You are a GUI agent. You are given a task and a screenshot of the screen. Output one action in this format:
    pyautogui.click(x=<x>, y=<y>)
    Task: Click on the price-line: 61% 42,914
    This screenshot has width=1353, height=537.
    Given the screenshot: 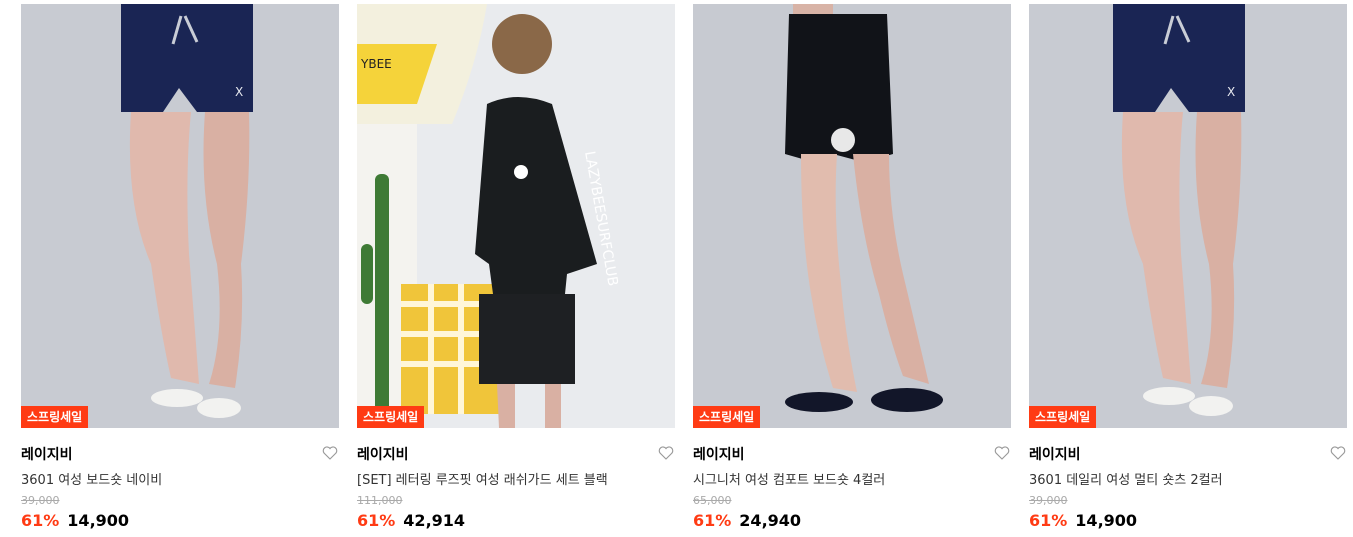 What is the action you would take?
    pyautogui.click(x=411, y=520)
    